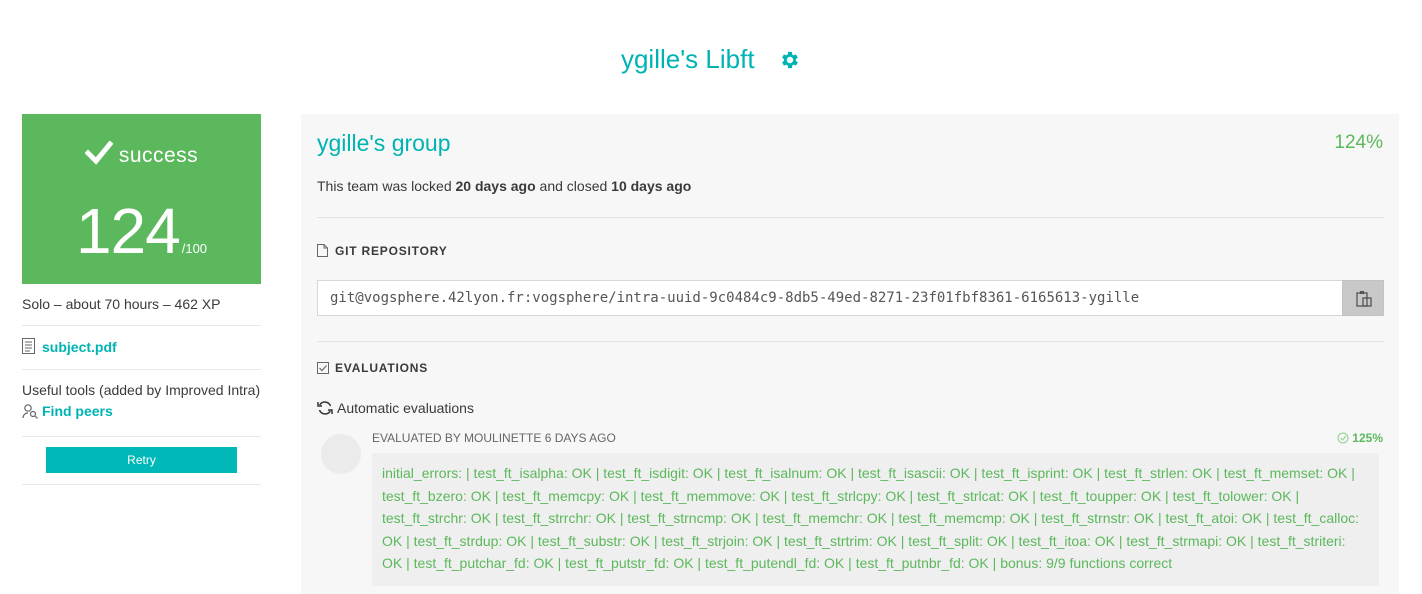 The image size is (1422, 594). I want to click on group-title: ygille's group, so click(384, 143).